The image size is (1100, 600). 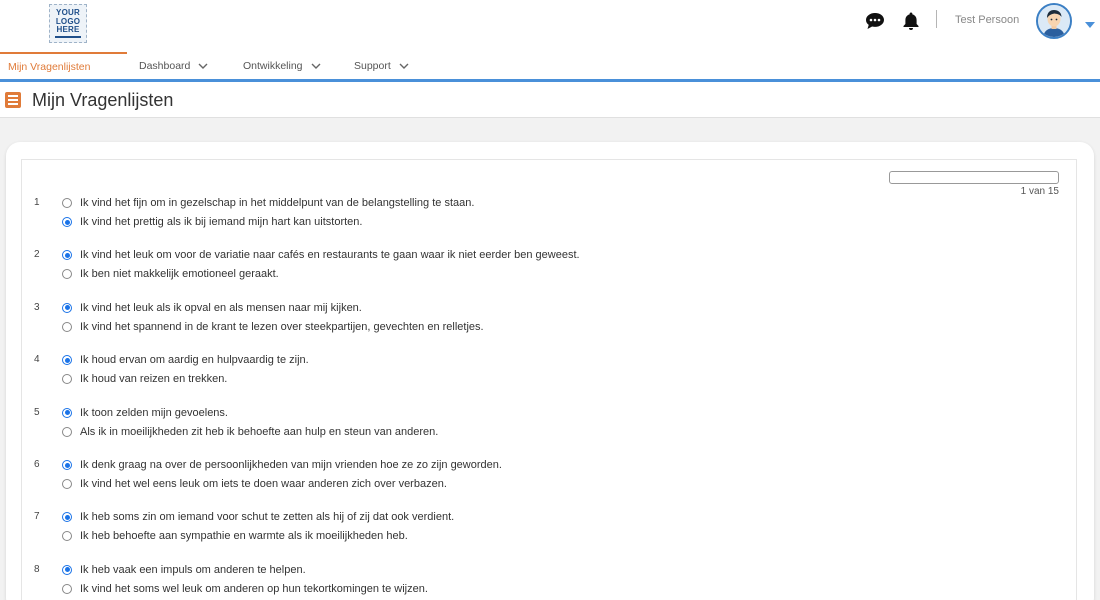 I want to click on answer-option-label: Ik toon zelden mijn gevoelens., so click(x=154, y=412).